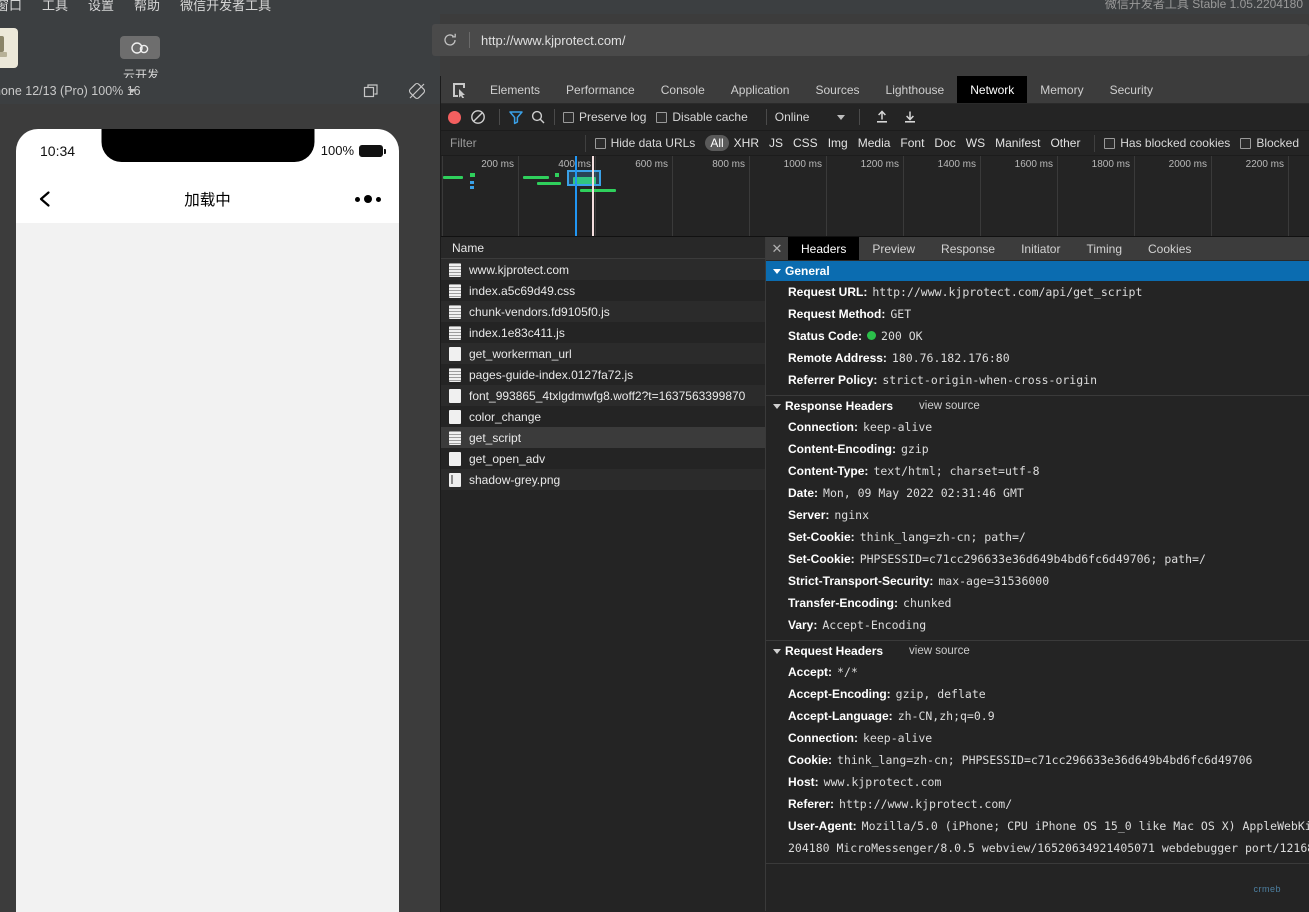 The height and width of the screenshot is (912, 1309). Describe the element at coordinates (220, 48) in the screenshot. I see `ide-toolbar: 云开发` at that location.